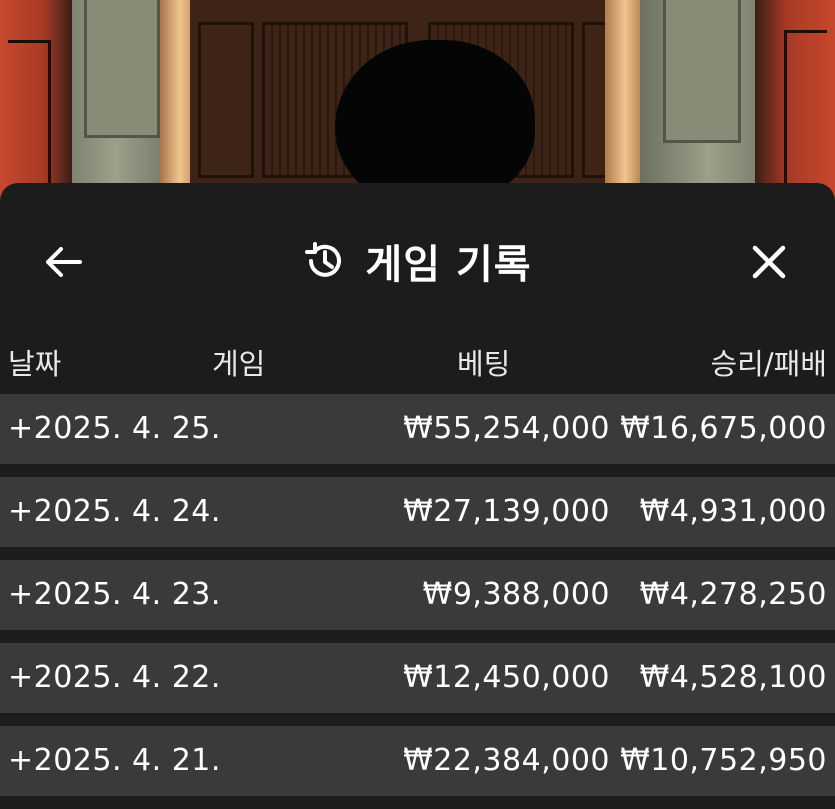 The height and width of the screenshot is (809, 835). I want to click on row-bet: ₩12,450,000, so click(506, 677).